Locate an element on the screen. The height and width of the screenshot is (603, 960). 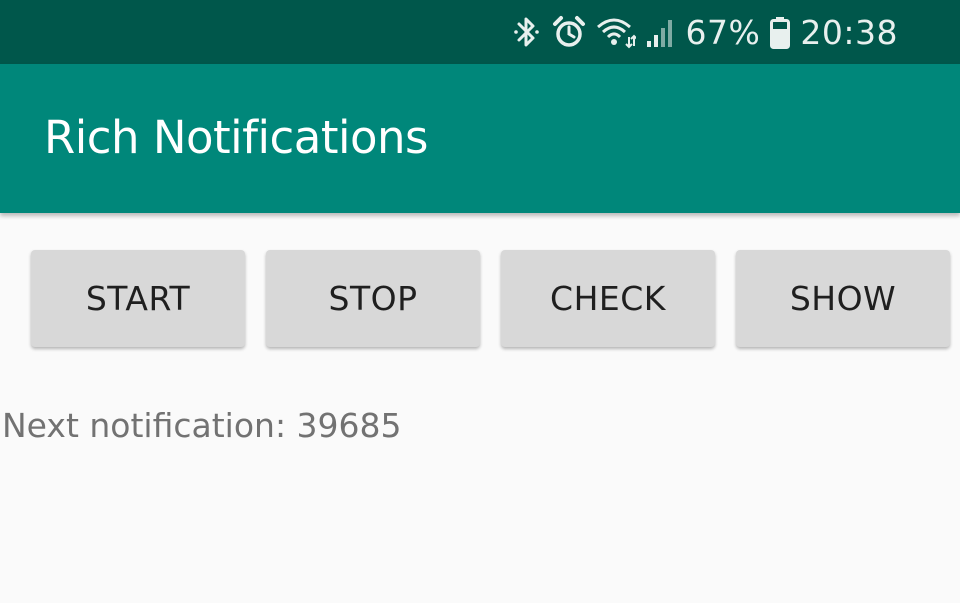
app-title: Rich Notifications is located at coordinates (236, 137).